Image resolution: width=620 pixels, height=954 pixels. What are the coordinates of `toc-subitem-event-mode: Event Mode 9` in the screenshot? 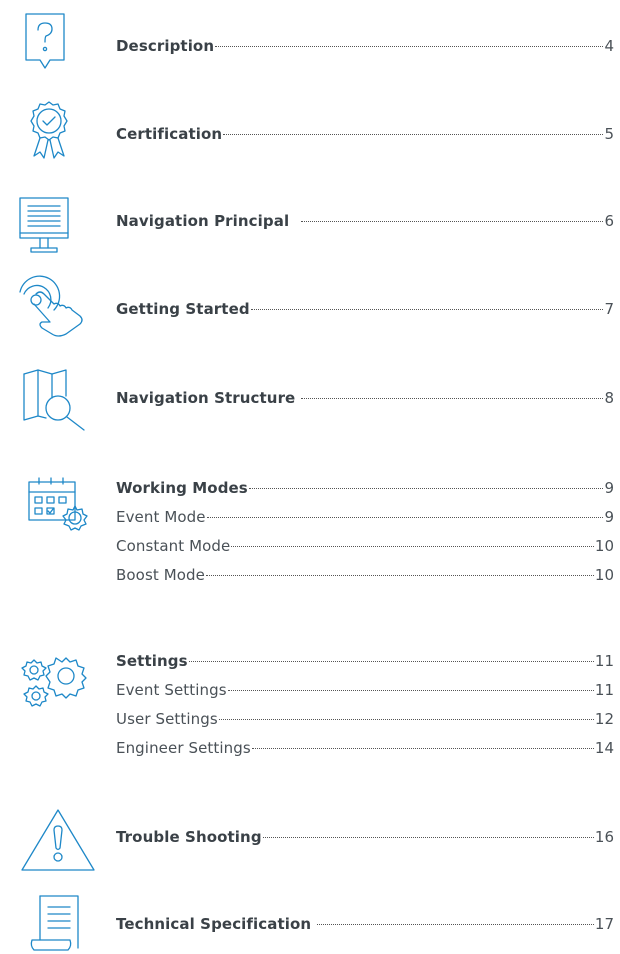 It's located at (365, 517).